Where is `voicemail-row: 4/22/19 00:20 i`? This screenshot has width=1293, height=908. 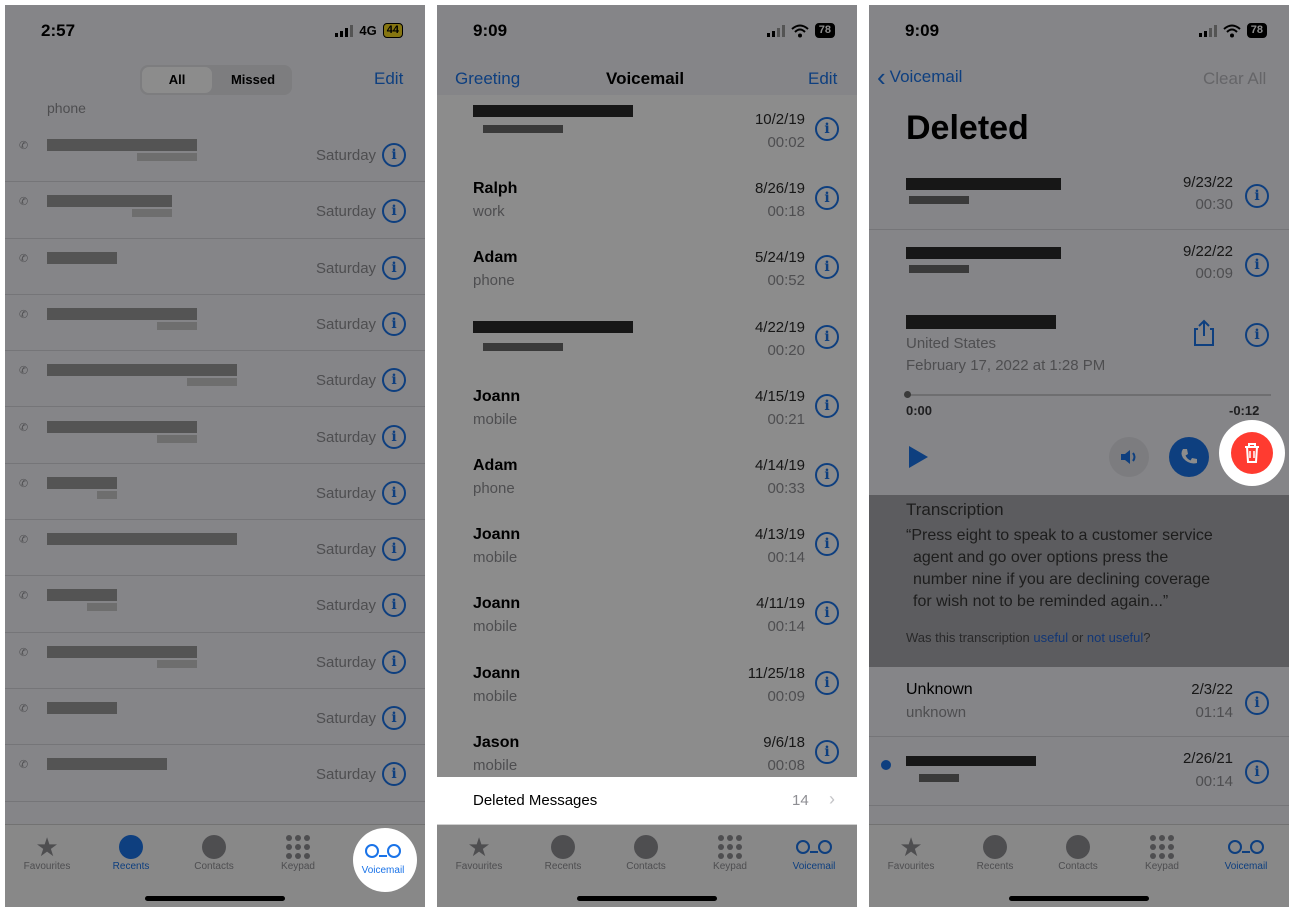
voicemail-row: 4/22/19 00:20 i is located at coordinates (647, 337).